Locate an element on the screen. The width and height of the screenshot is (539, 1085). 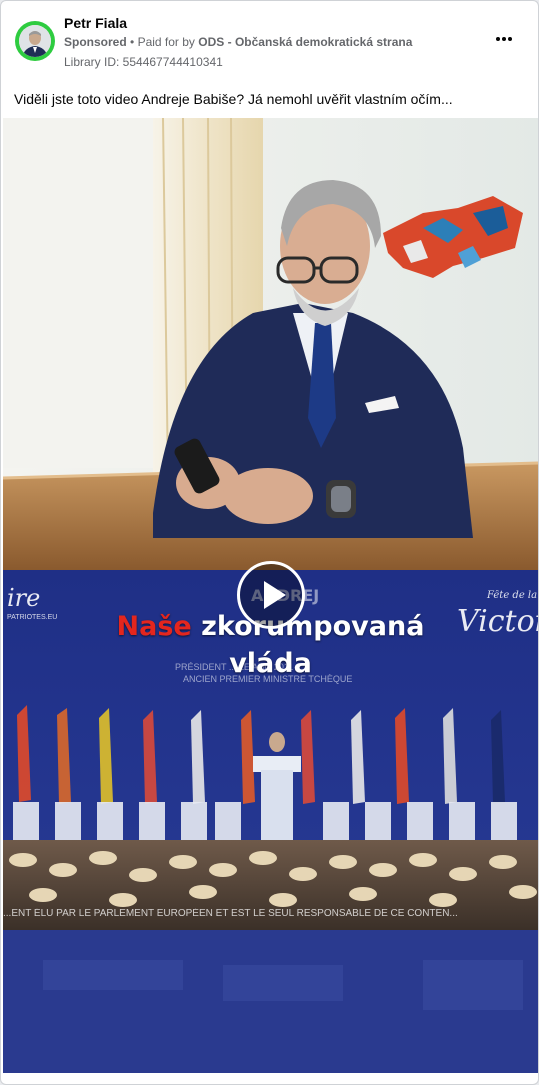
banner-right-small-text: Fête de la is located at coordinates (512, 595).